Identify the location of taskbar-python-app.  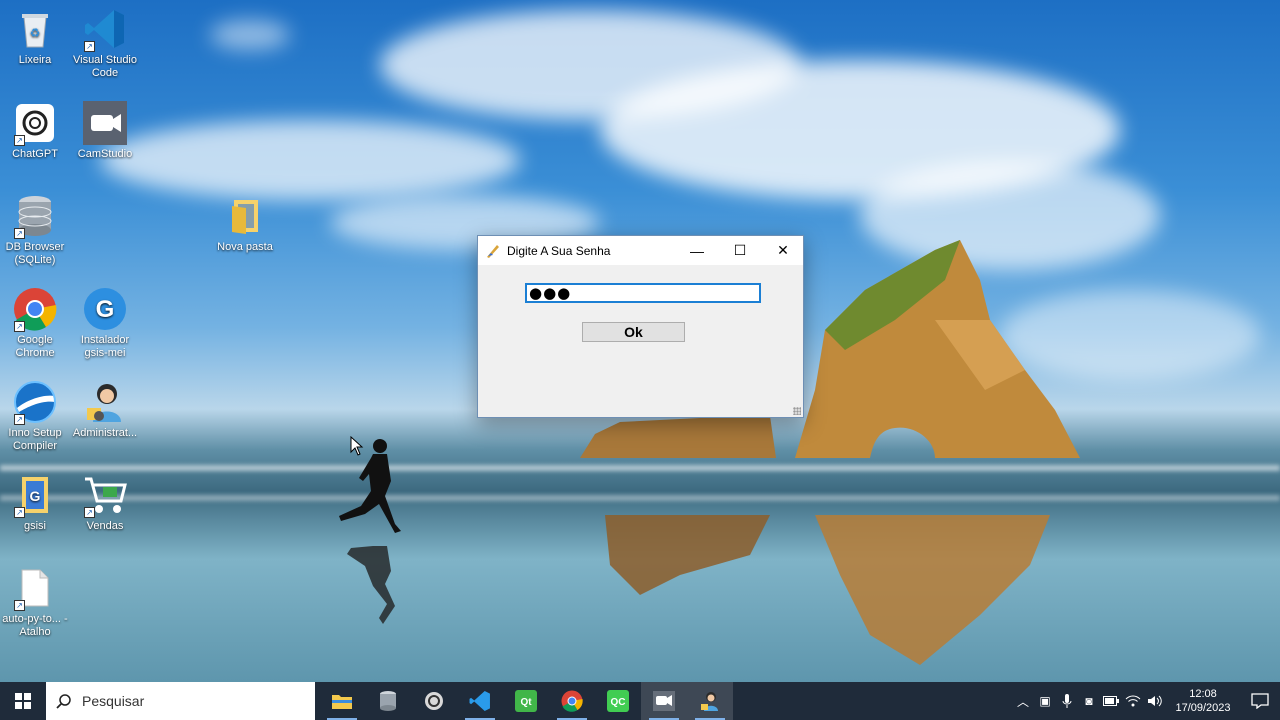
(710, 701).